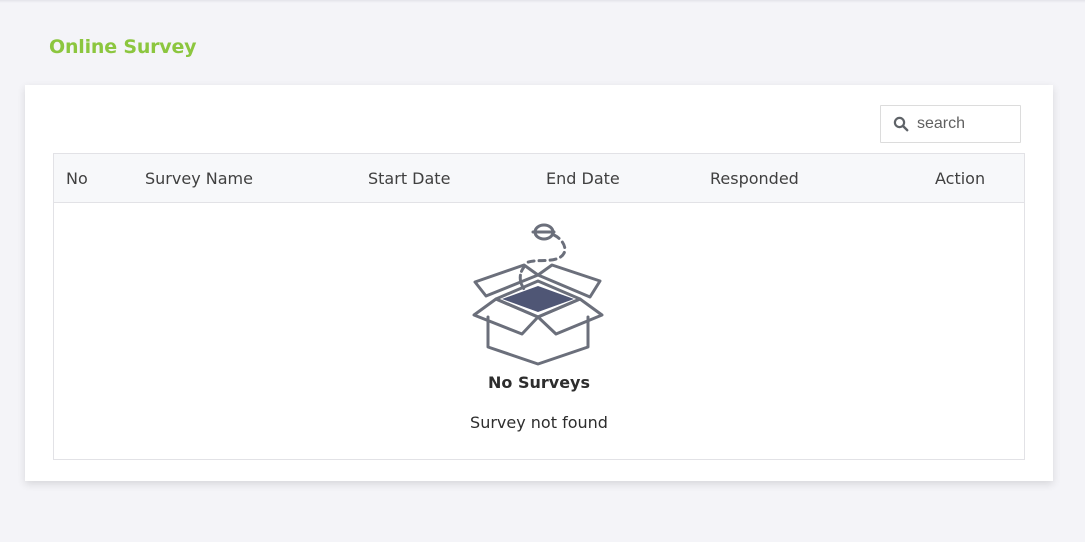 The image size is (1085, 542). I want to click on empty-state-message: Survey not found, so click(539, 422).